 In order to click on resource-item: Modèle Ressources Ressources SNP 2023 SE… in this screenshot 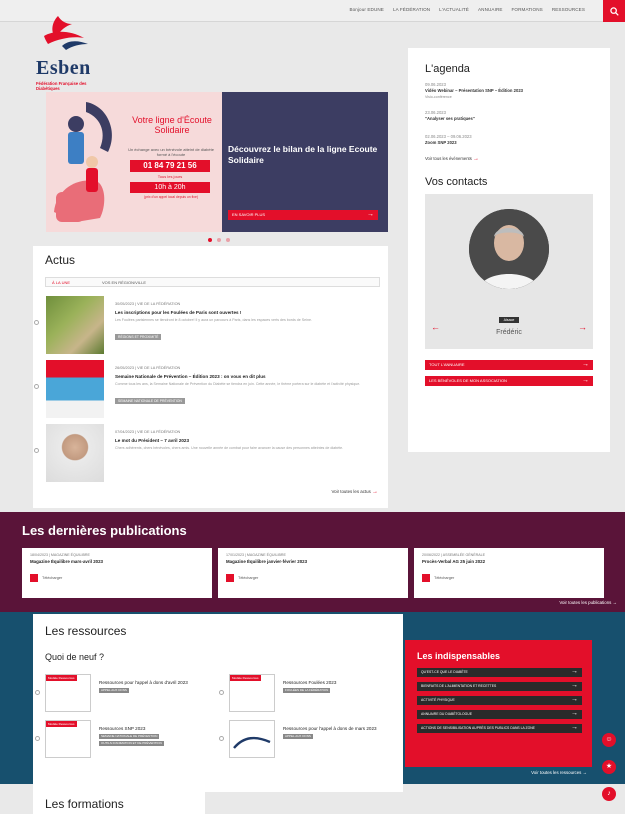, I will do `click(125, 740)`.